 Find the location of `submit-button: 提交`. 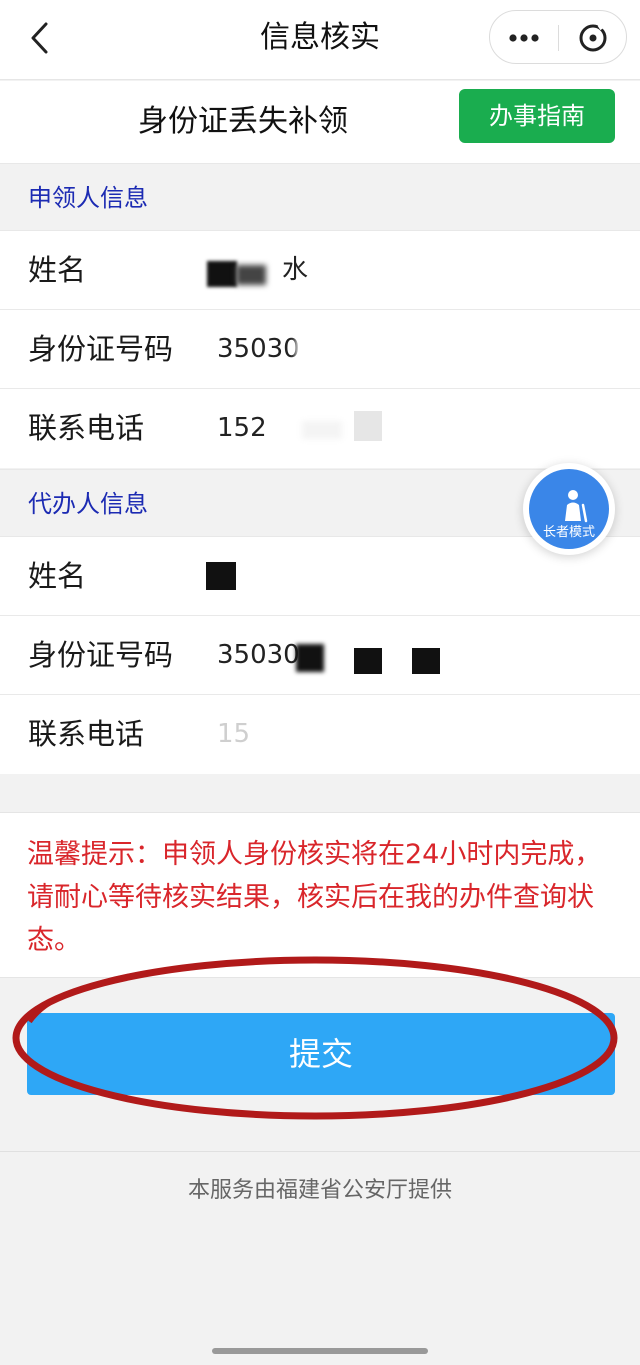

submit-button: 提交 is located at coordinates (321, 1054).